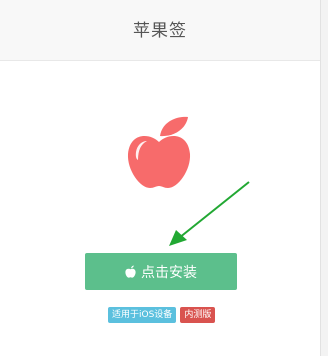 Image resolution: width=328 pixels, height=356 pixels. Describe the element at coordinates (142, 315) in the screenshot. I see `ios-device-badge: 适用于iOS设备` at that location.